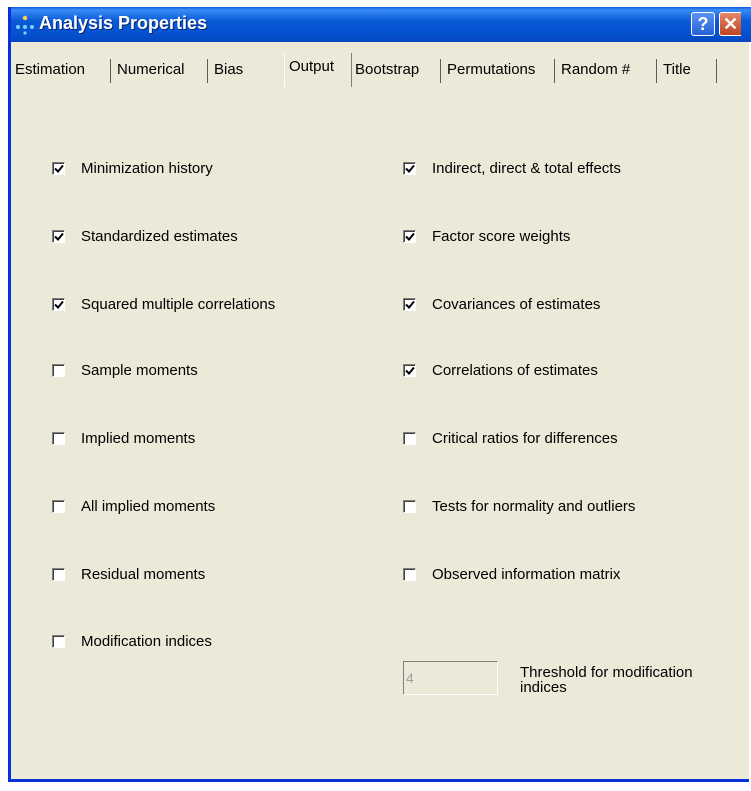 The width and height of the screenshot is (751, 791). What do you see at coordinates (450, 678) in the screenshot?
I see `threshold-input` at bounding box center [450, 678].